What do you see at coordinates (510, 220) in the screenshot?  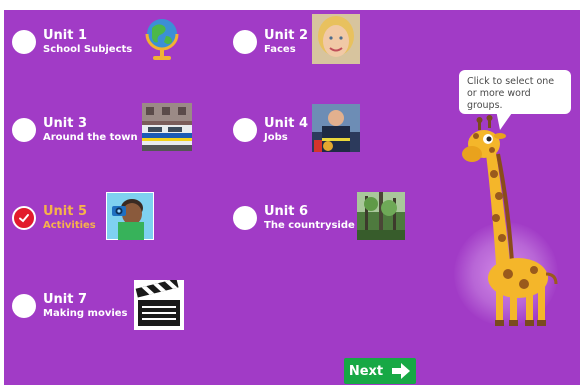 I see `giraffe-mascot` at bounding box center [510, 220].